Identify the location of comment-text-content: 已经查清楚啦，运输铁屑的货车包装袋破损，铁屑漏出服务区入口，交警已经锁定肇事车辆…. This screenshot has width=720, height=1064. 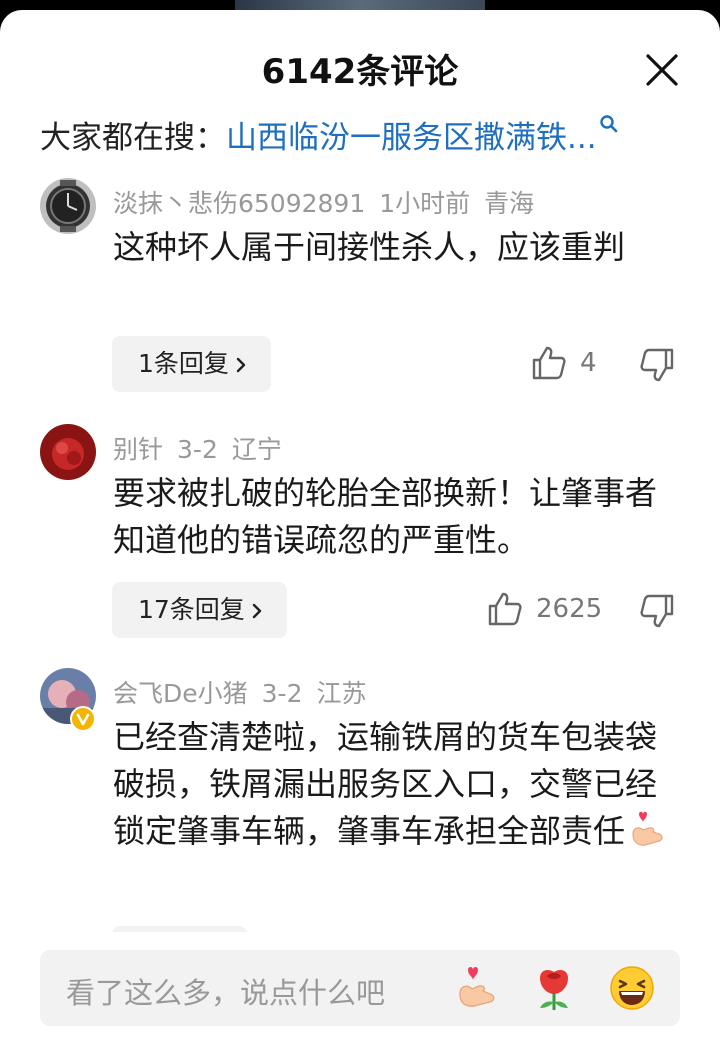
(385, 784).